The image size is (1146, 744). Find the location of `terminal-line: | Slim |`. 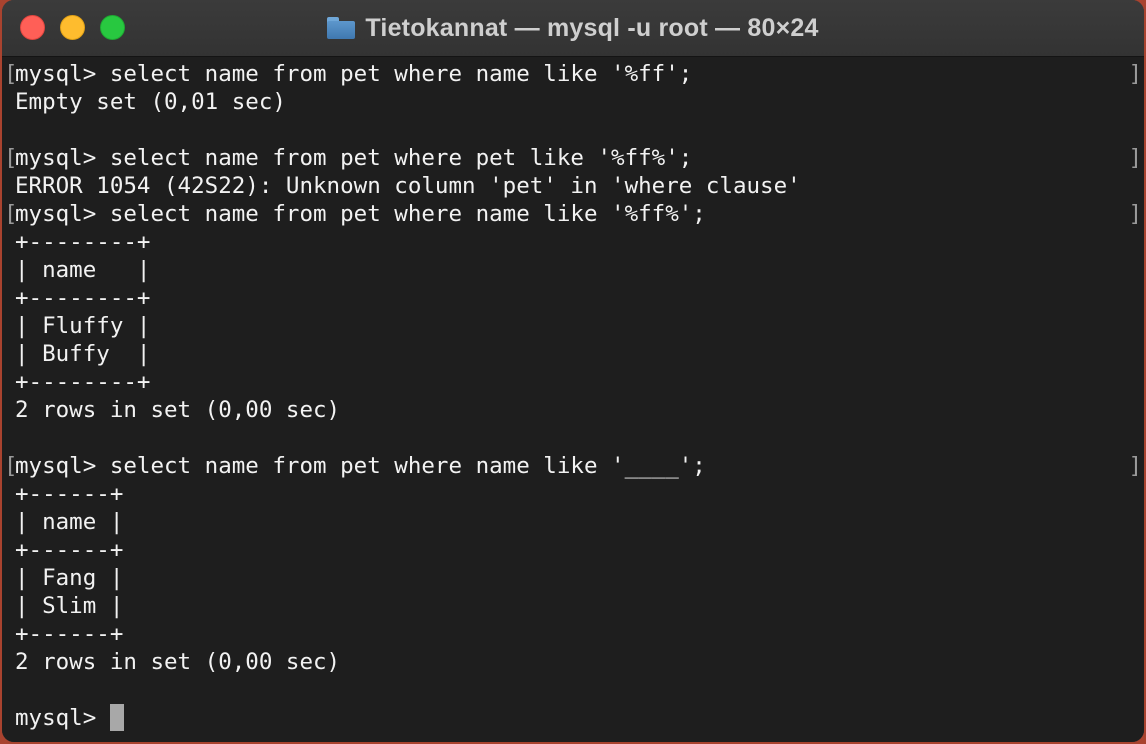

terminal-line: | Slim | is located at coordinates (69, 606).